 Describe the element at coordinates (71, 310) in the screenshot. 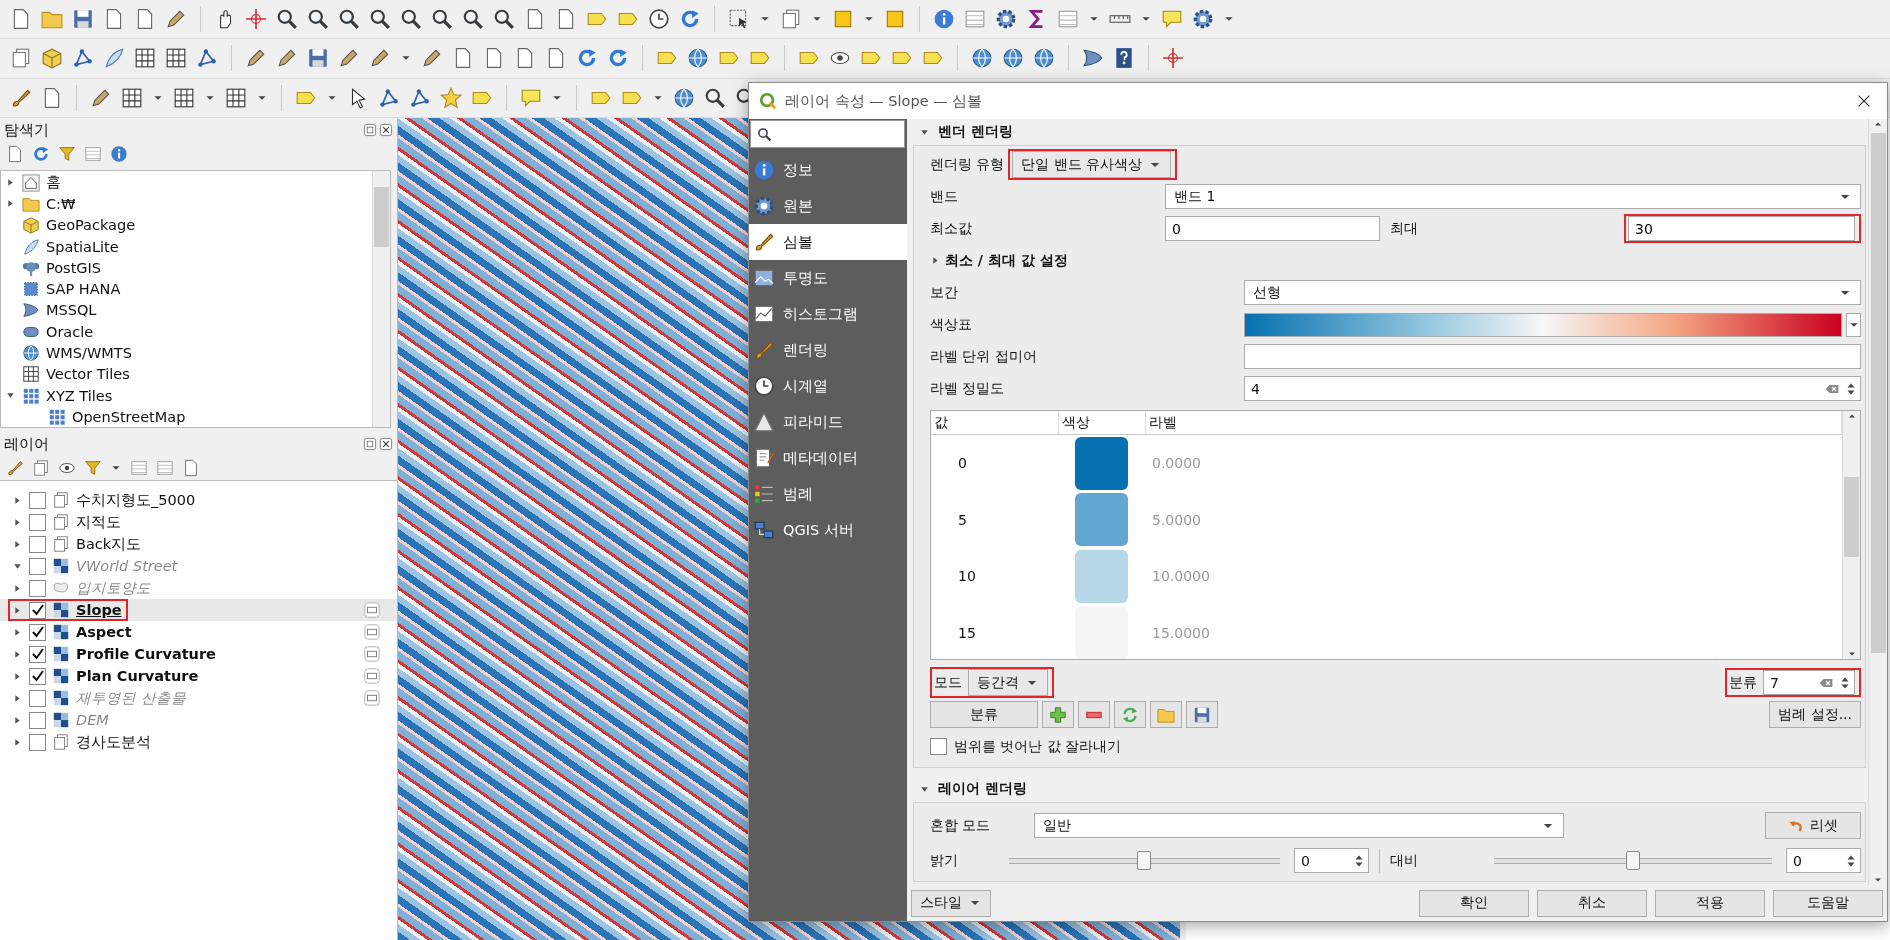

I see `browser-item: MSSQL` at that location.